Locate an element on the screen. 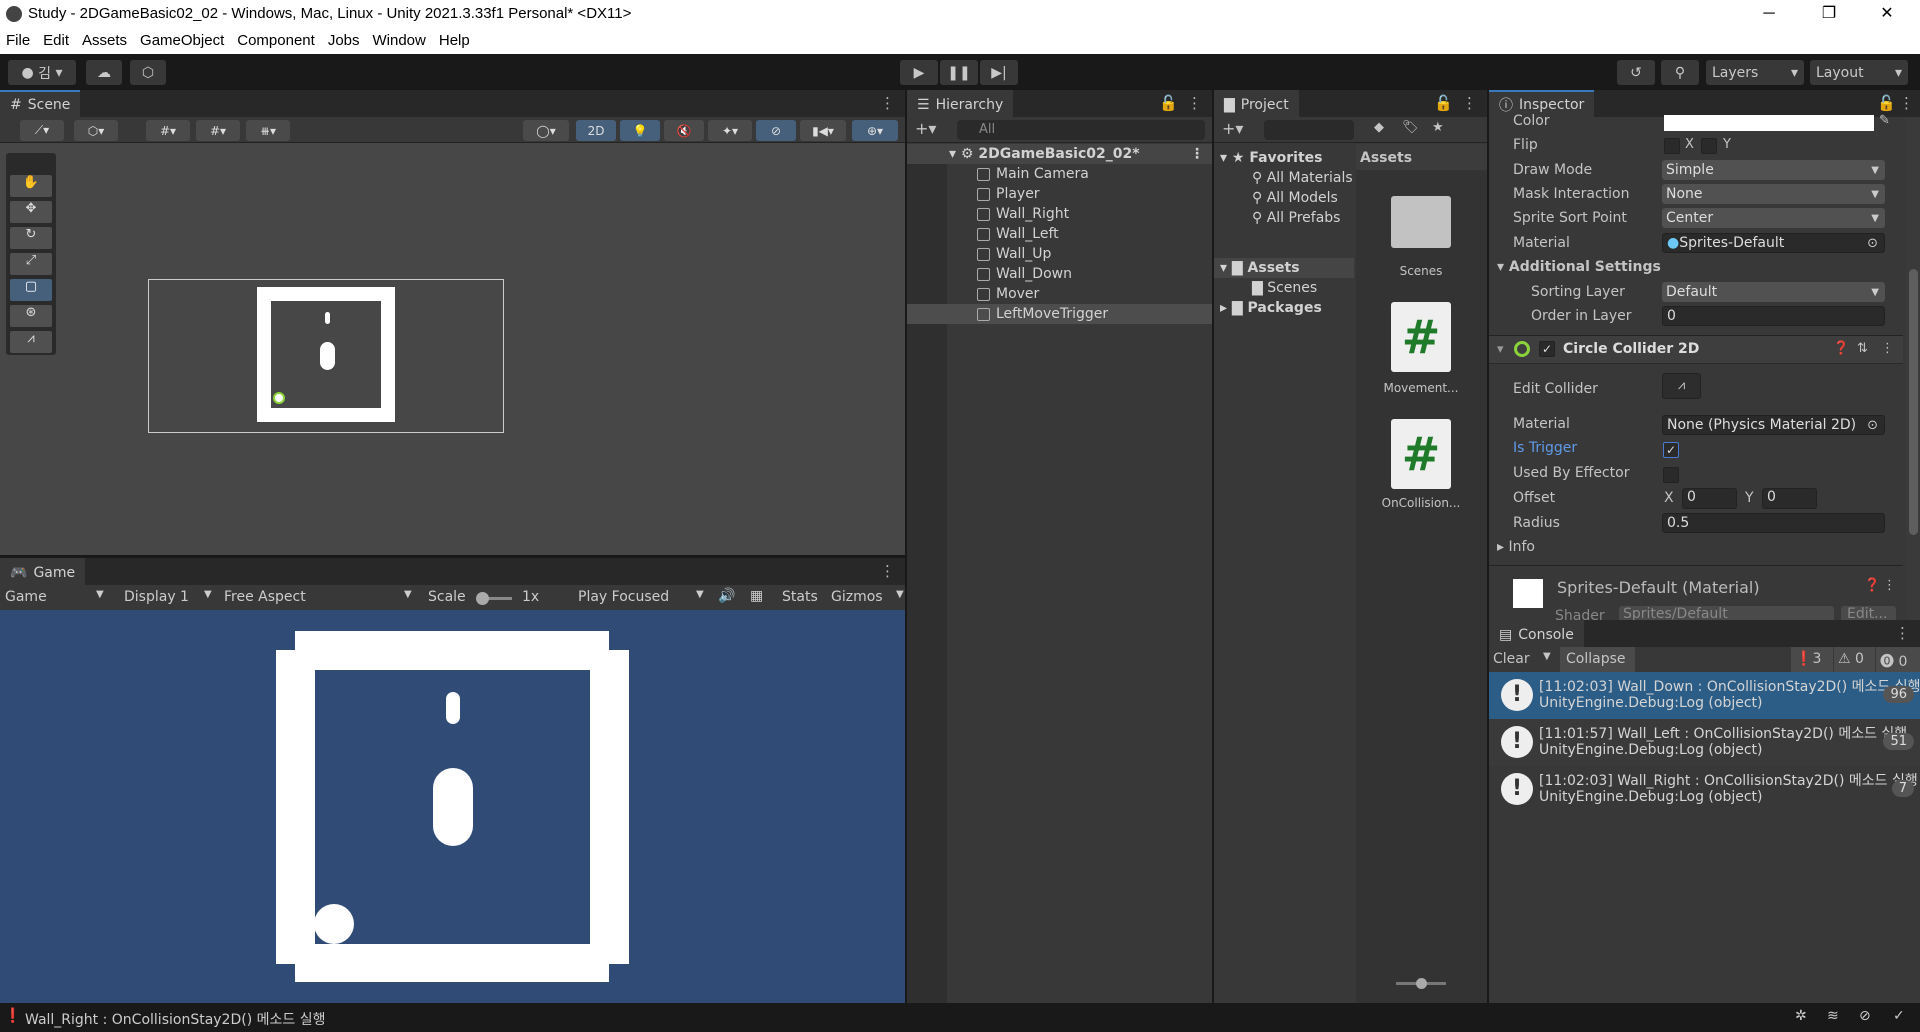 This screenshot has height=1032, width=1920. favorites-node: ▾ ★ Favorites is located at coordinates (1284, 158).